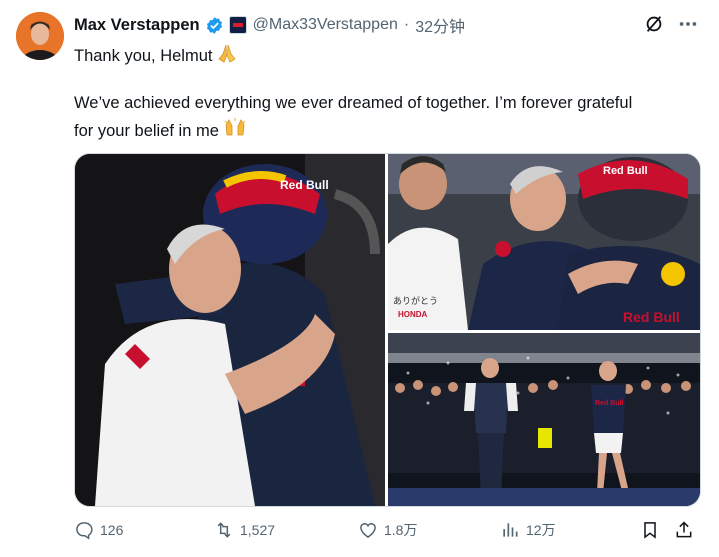 This screenshot has width=719, height=557. I want to click on view-count: 12万, so click(541, 530).